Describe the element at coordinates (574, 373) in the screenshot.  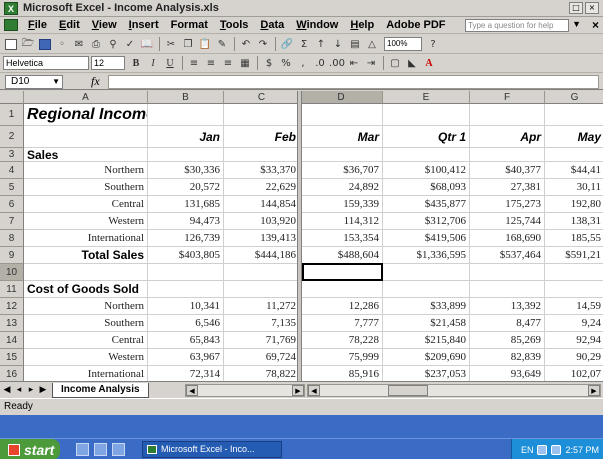
I see `cell-g16: 102,07` at that location.